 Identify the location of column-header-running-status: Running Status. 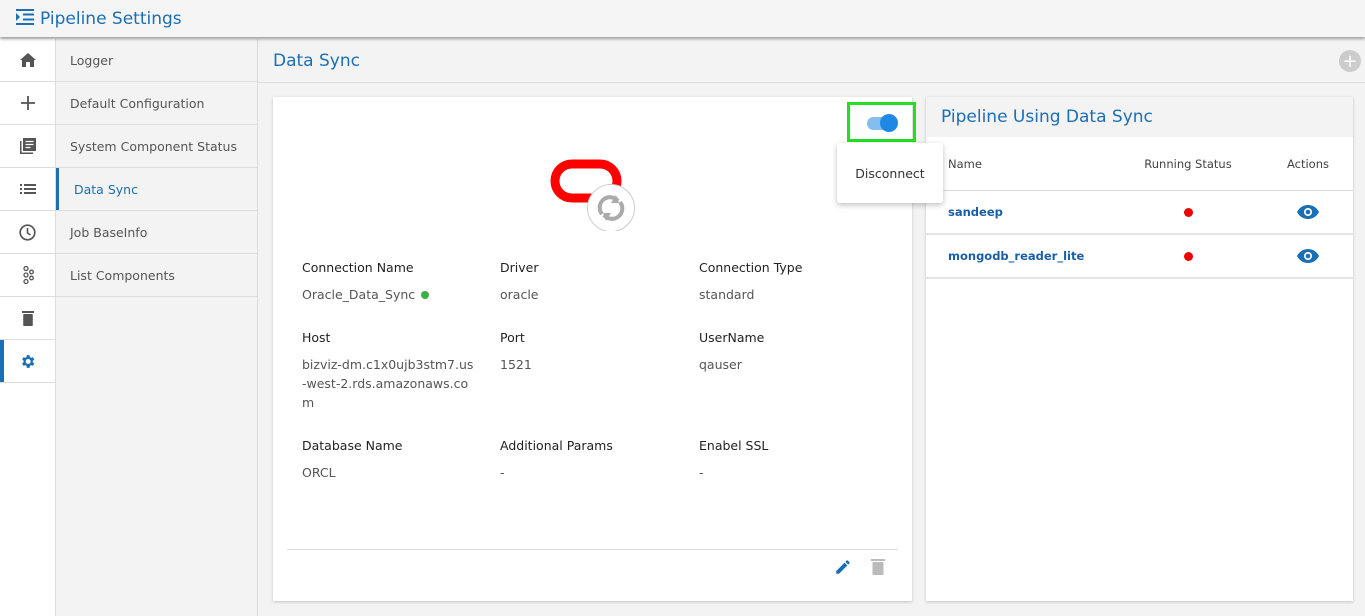
(1188, 163).